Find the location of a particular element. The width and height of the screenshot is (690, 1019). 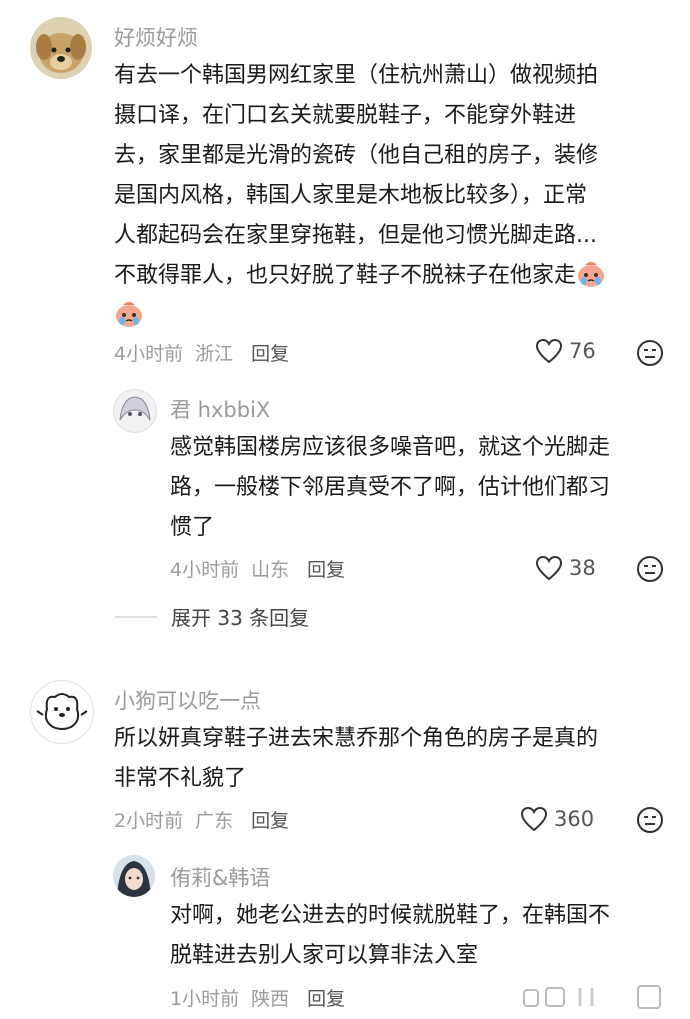

comment-meta: 4小时前 山东 回复 is located at coordinates (263, 568).